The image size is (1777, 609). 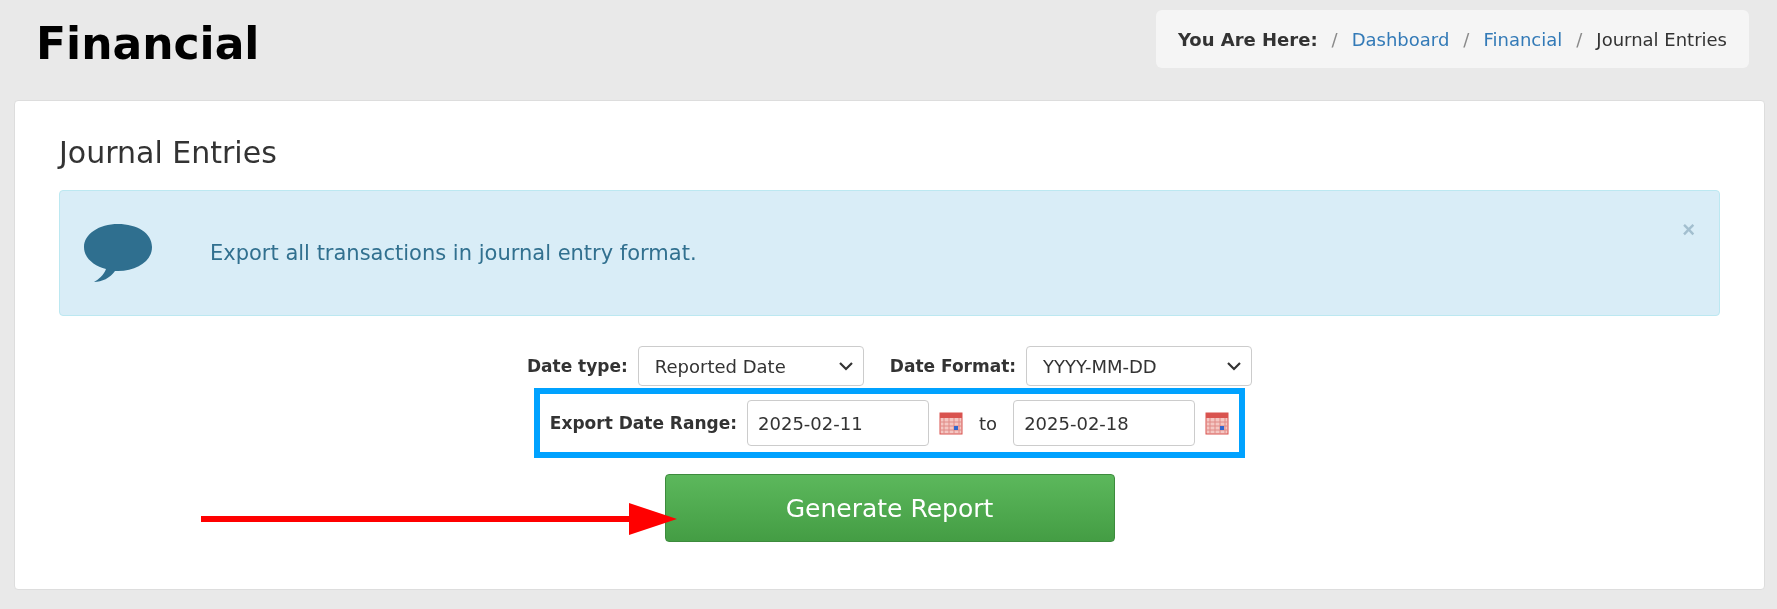 I want to click on alert-message: Export all transactions in journal entry format., so click(x=453, y=253).